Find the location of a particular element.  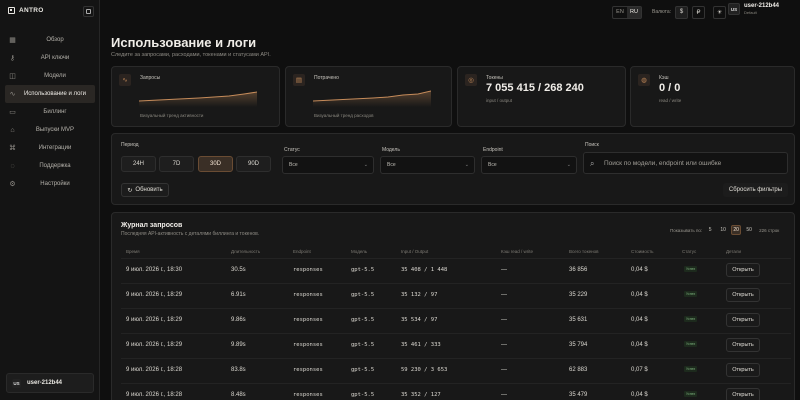

endpoint-label: Endpoint is located at coordinates (493, 150).